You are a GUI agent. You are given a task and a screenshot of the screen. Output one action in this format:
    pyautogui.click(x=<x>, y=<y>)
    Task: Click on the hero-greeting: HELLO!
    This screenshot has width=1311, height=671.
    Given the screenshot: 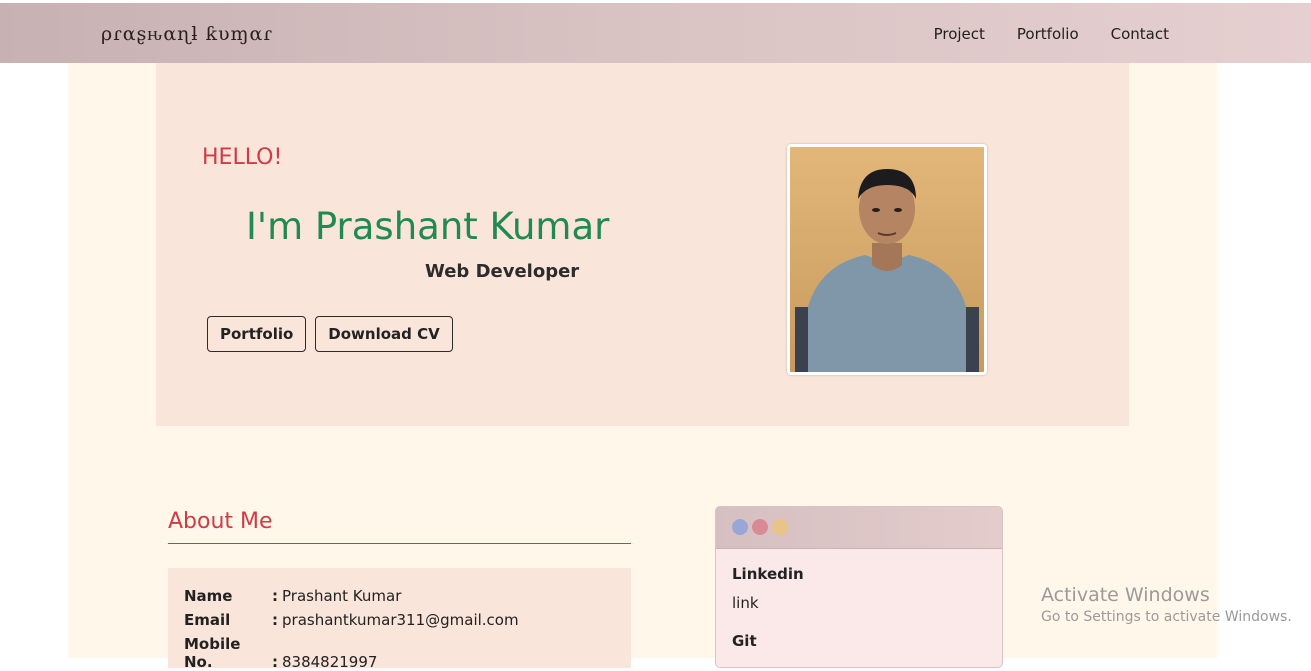 What is the action you would take?
    pyautogui.click(x=242, y=157)
    